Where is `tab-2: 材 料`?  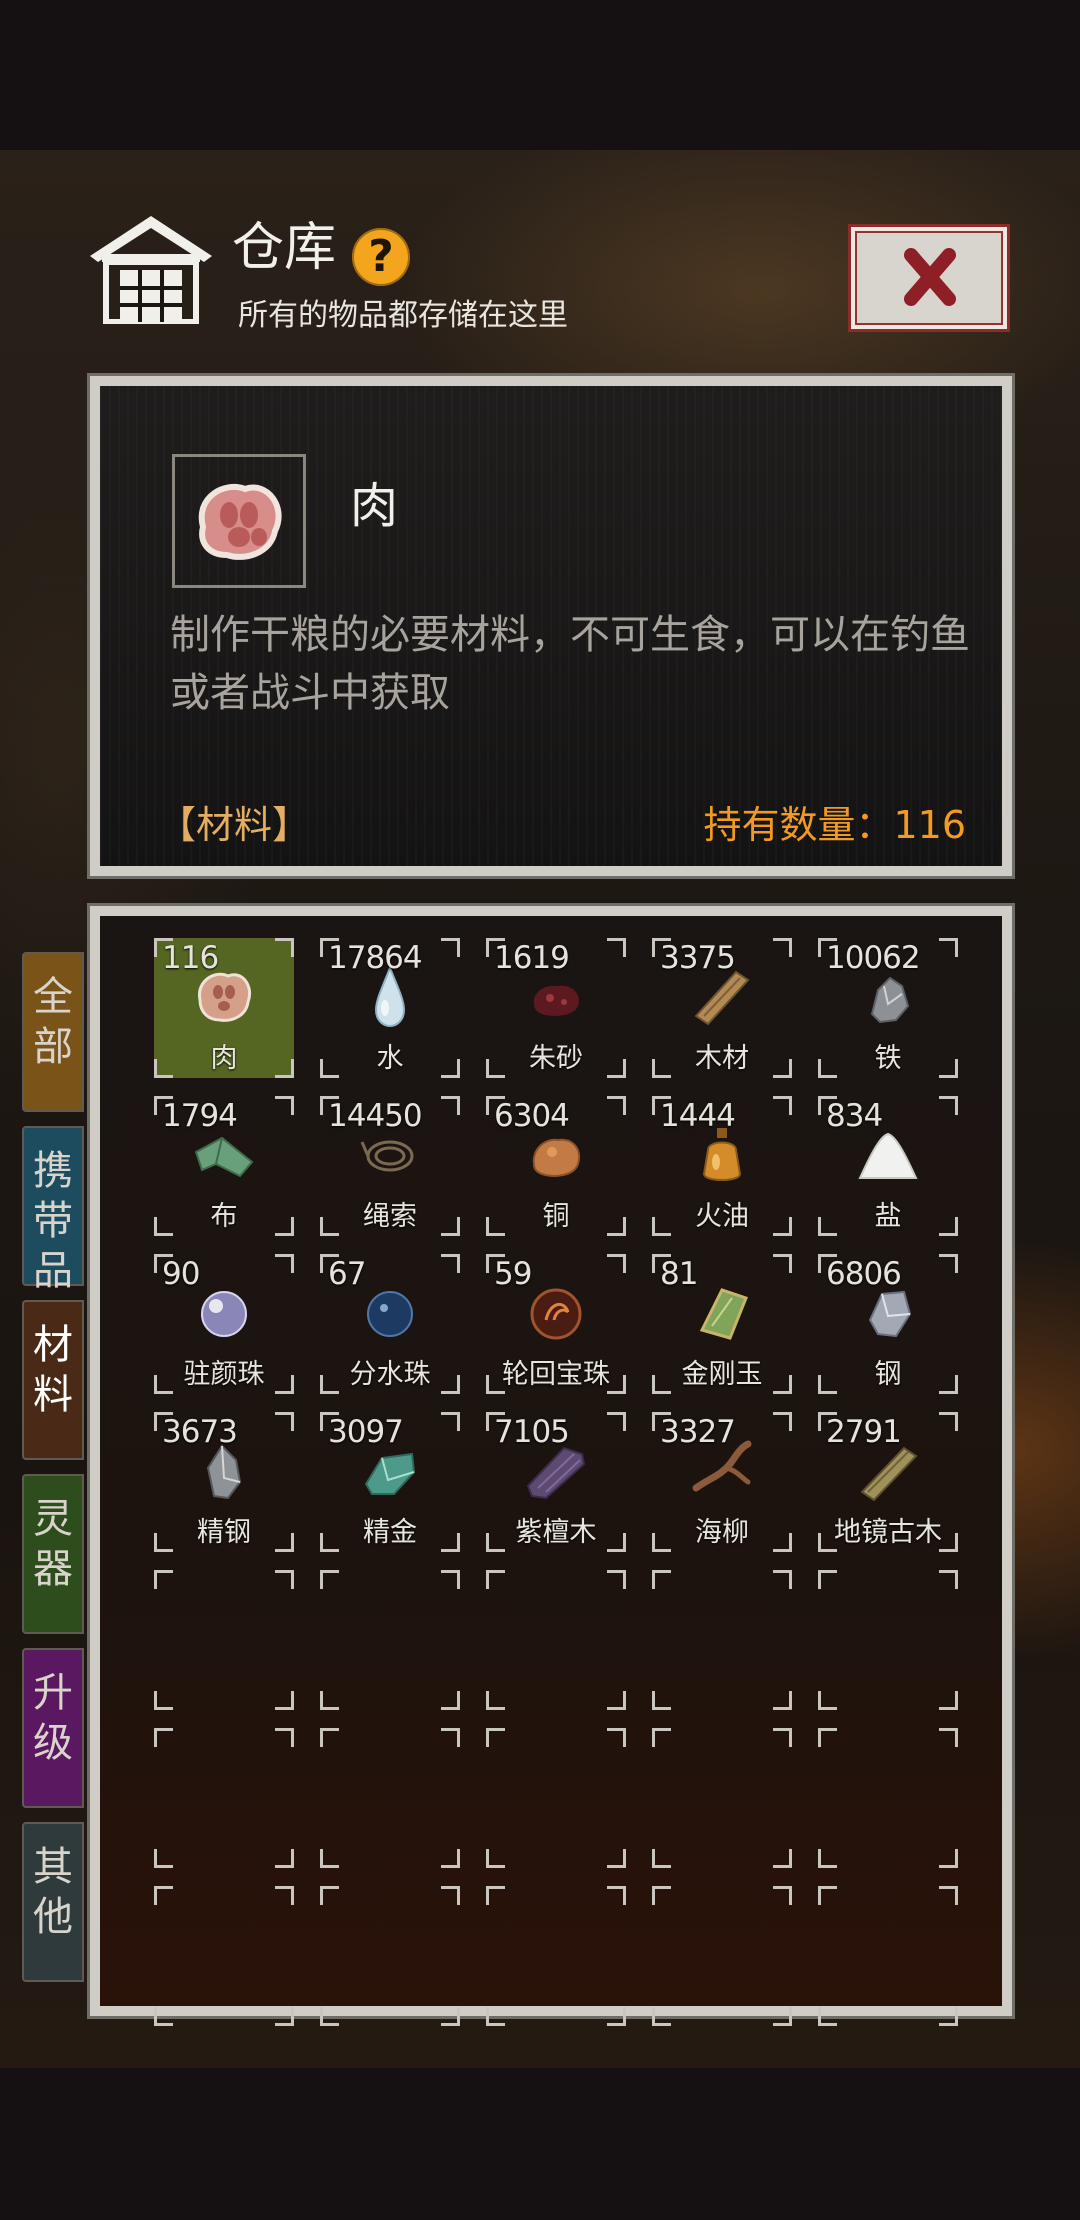
tab-2: 材 料 is located at coordinates (53, 1380).